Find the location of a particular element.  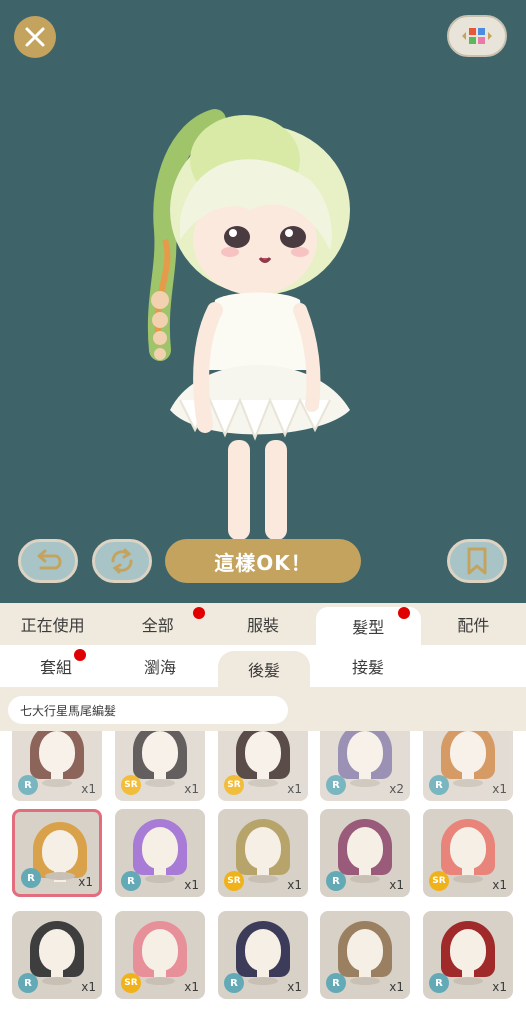

layout-toggle-button is located at coordinates (477, 36).